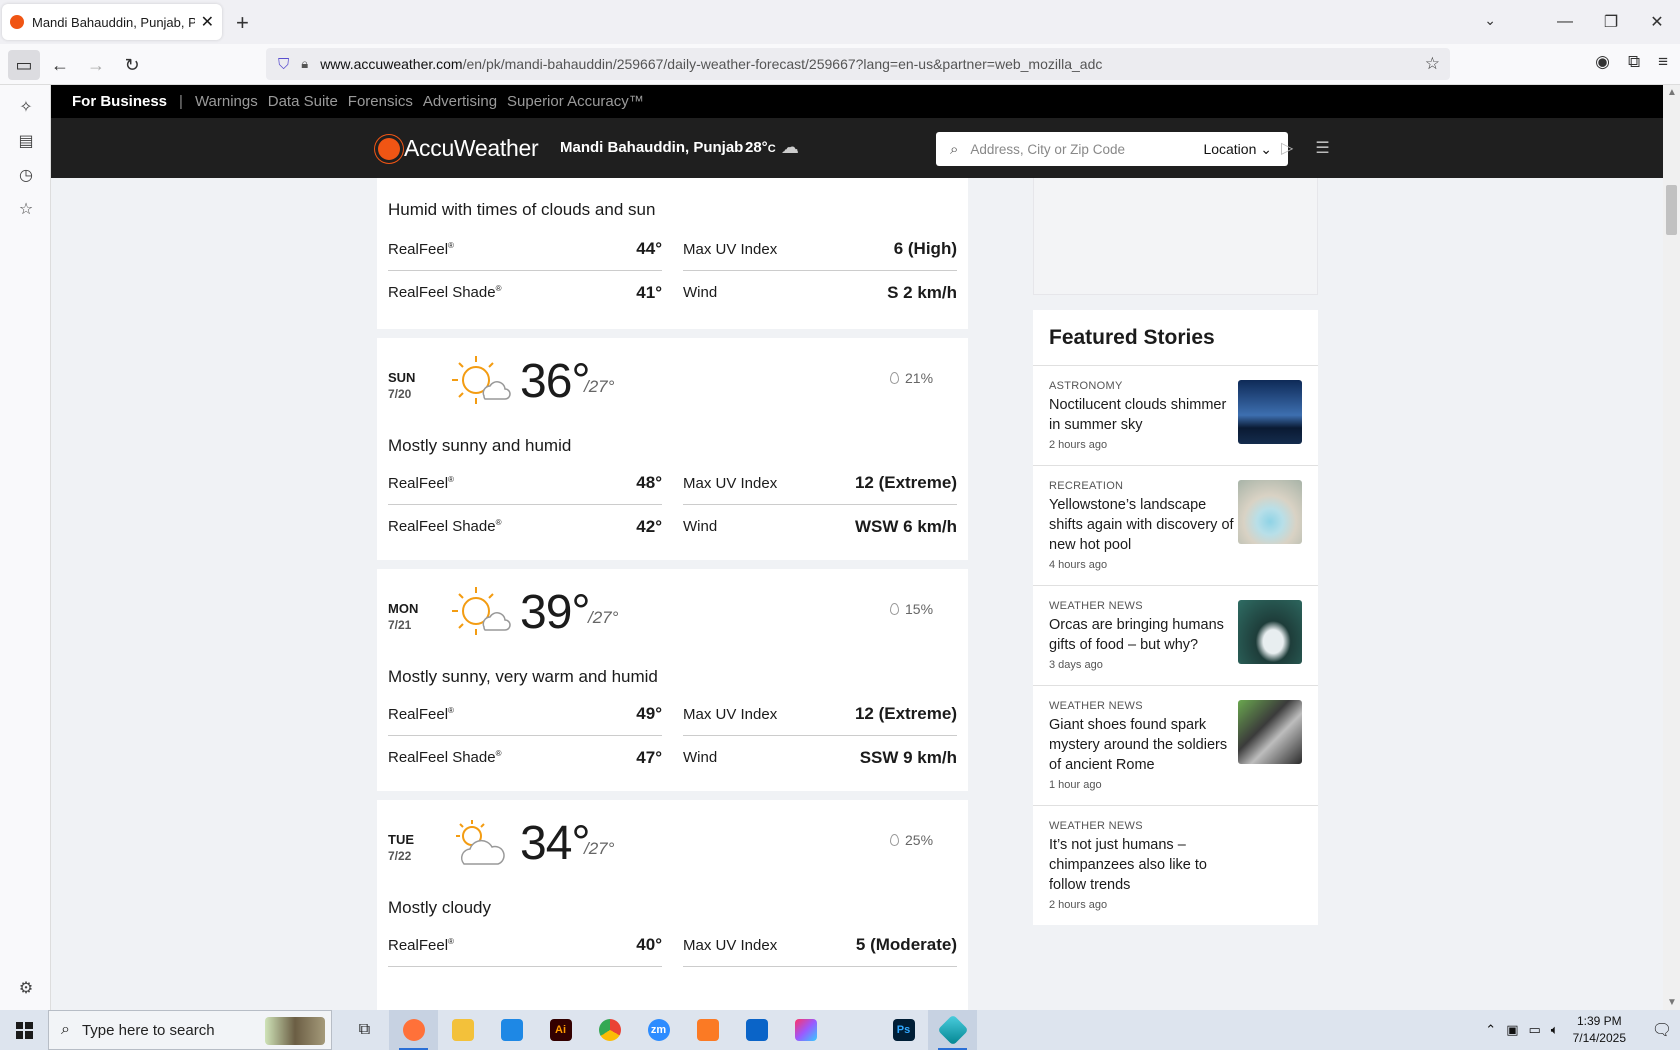  Describe the element at coordinates (1671, 210) in the screenshot. I see `scrollbar-thumb` at that location.